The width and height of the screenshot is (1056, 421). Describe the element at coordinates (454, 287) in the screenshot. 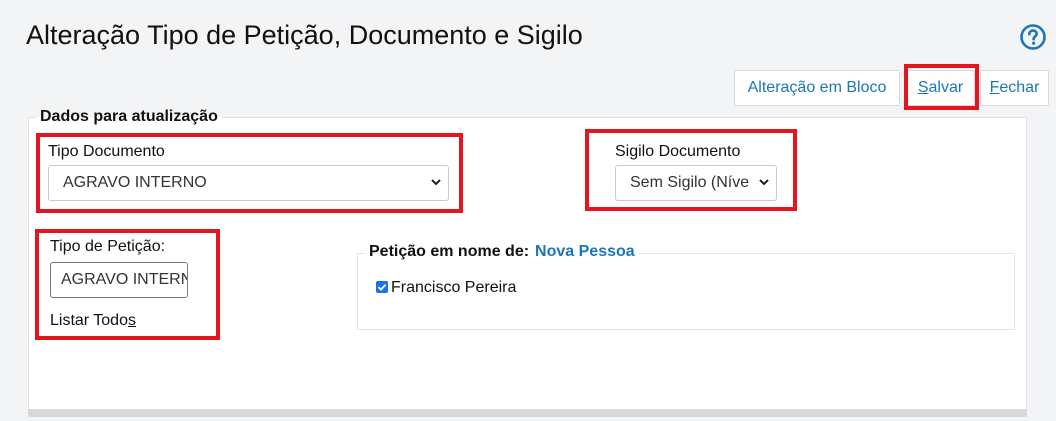

I see `person-name: Francisco Pereira` at that location.